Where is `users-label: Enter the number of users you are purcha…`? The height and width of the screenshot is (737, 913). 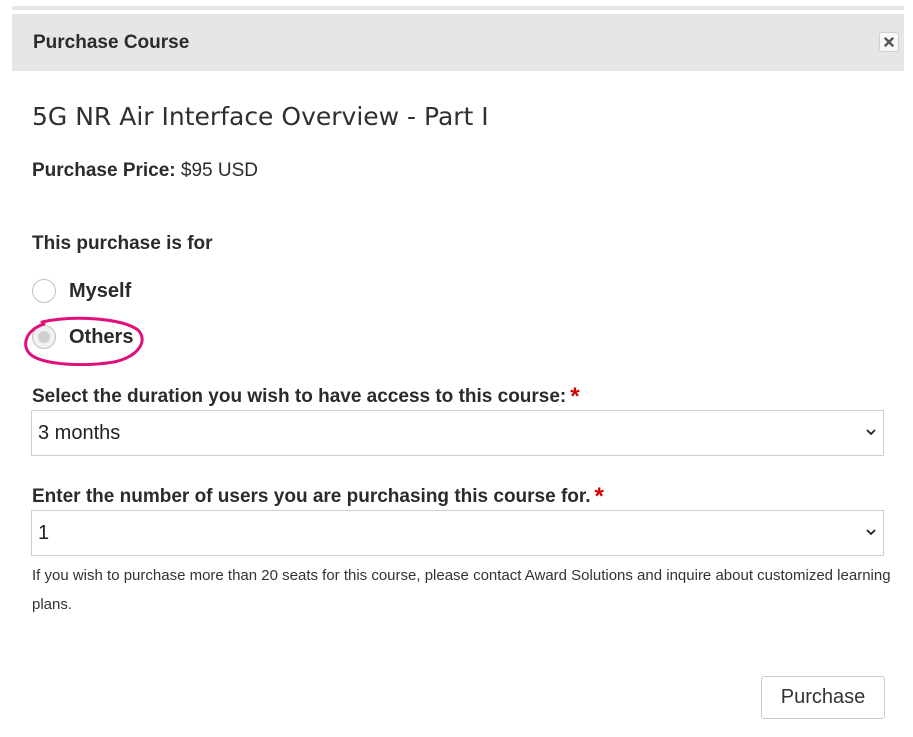
users-label: Enter the number of users you are purcha… is located at coordinates (318, 495).